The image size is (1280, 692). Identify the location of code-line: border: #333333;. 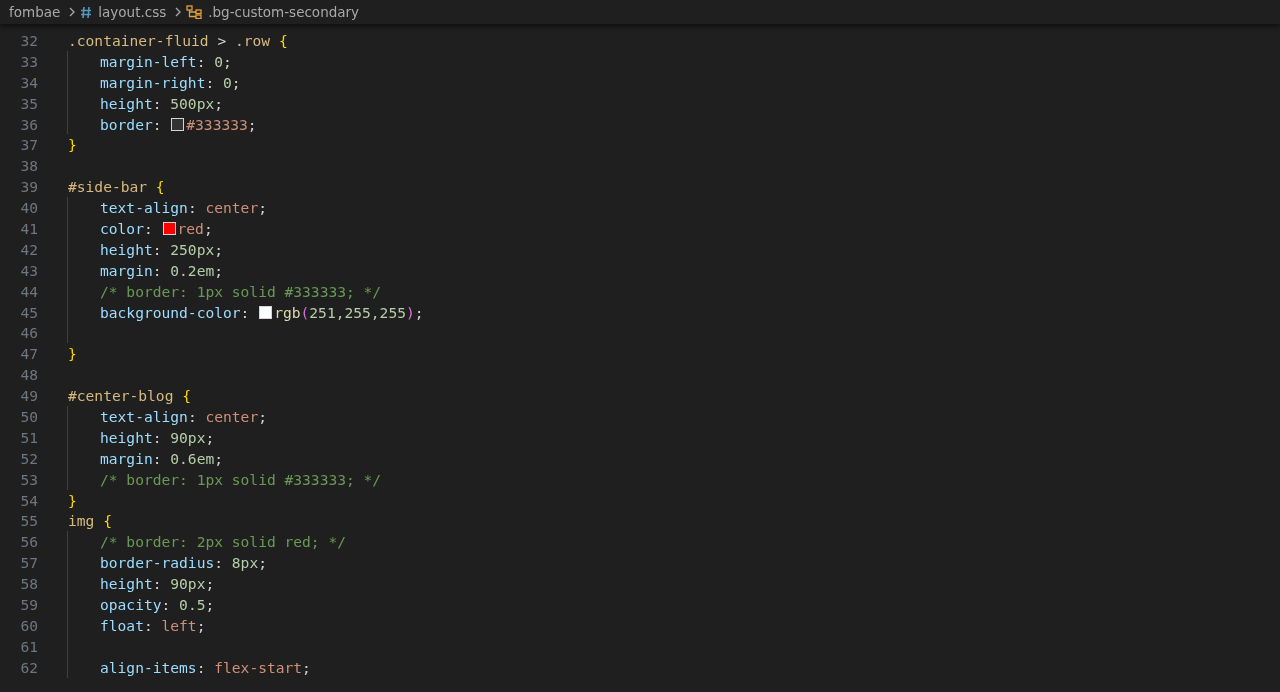
(178, 124).